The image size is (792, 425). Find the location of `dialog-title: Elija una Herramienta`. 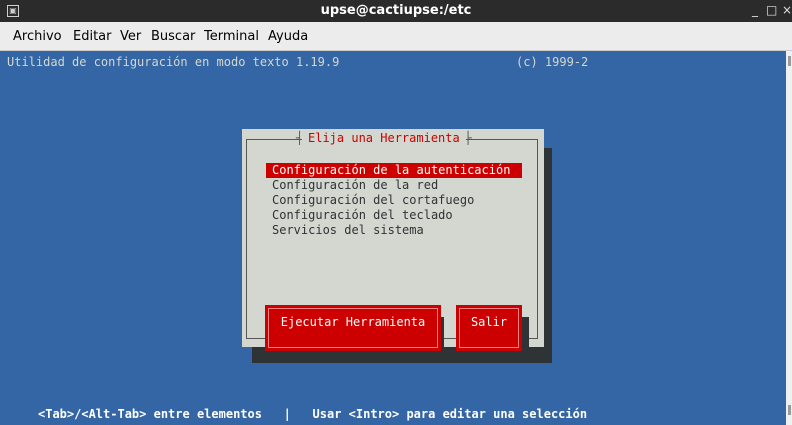

dialog-title: Elija una Herramienta is located at coordinates (383, 138).